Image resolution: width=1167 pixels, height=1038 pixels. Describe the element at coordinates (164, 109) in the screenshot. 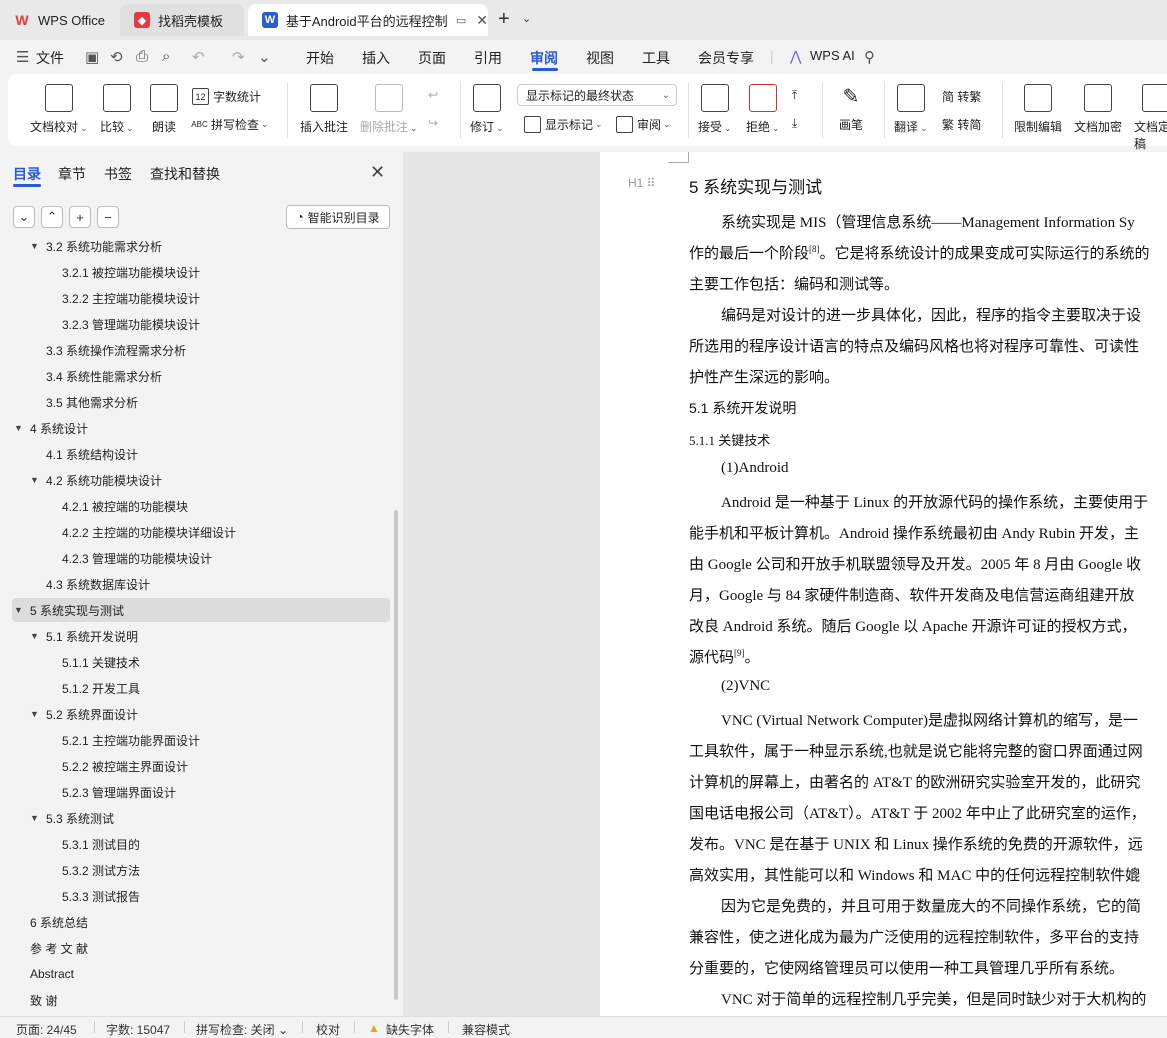

I see `read-aloud-button: 朗读` at that location.